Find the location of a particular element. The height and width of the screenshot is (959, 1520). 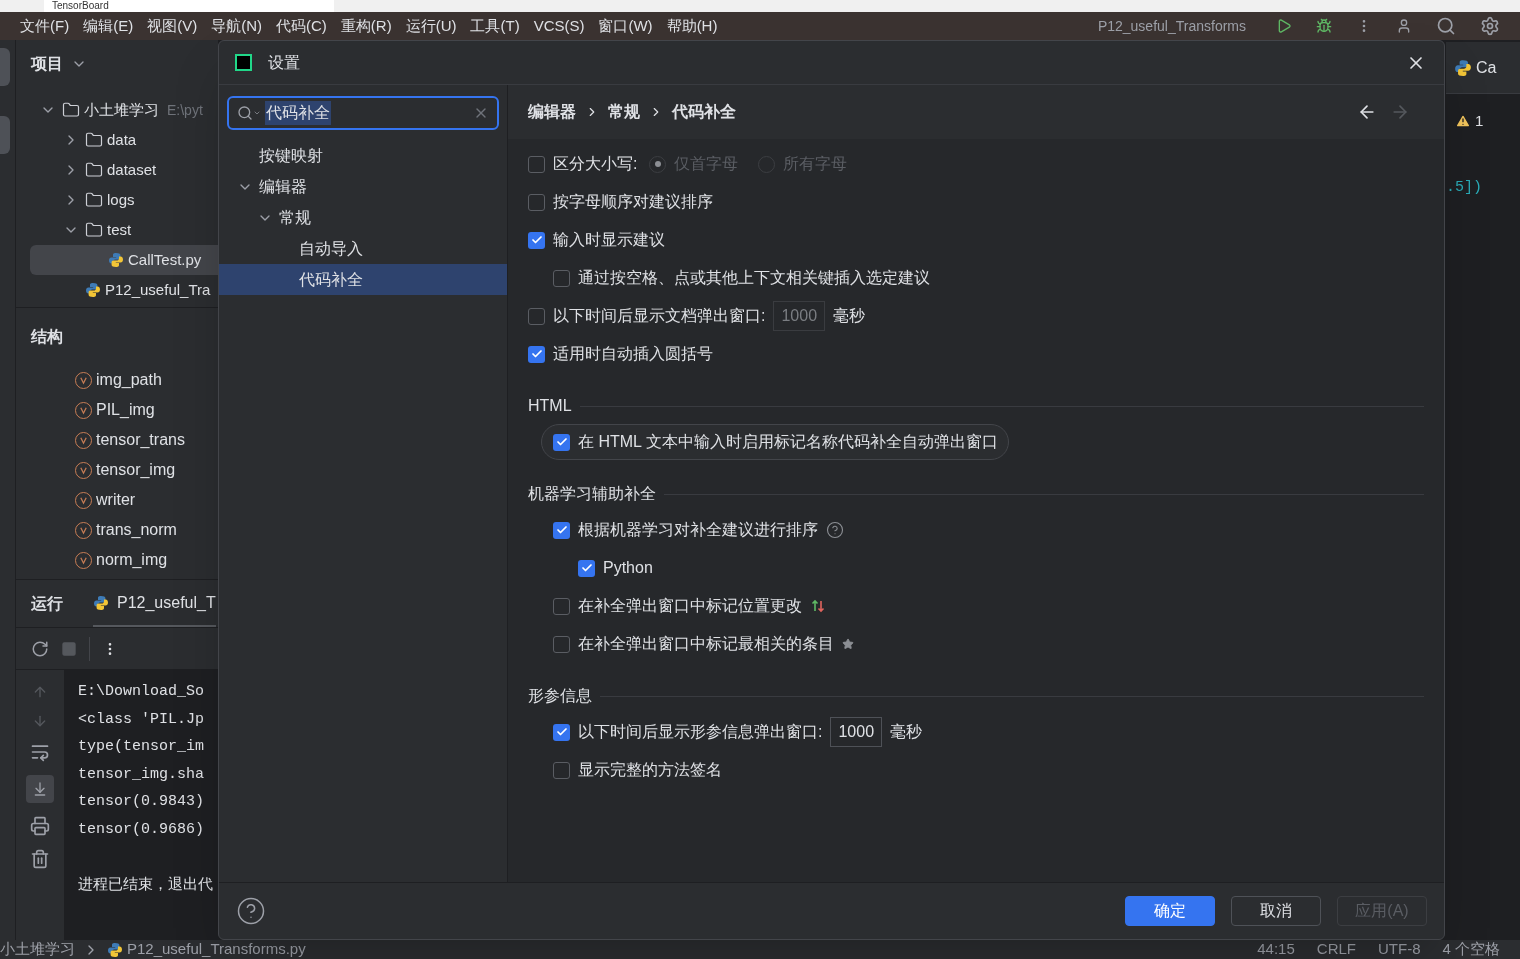

settings-nav-item: 编辑器 is located at coordinates (363, 186).